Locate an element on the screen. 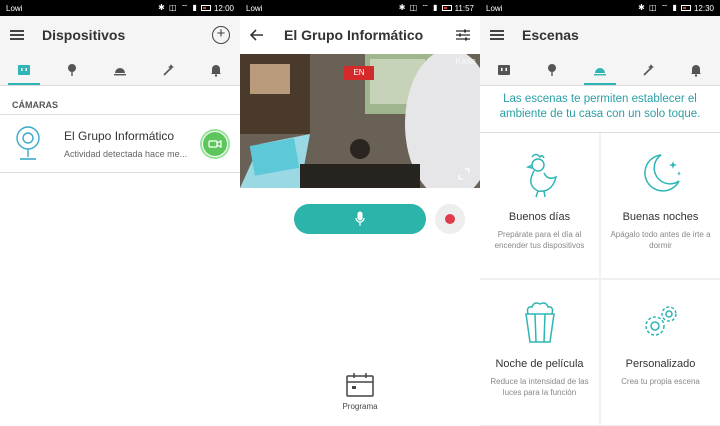  clock: 12:30 is located at coordinates (703, 8).